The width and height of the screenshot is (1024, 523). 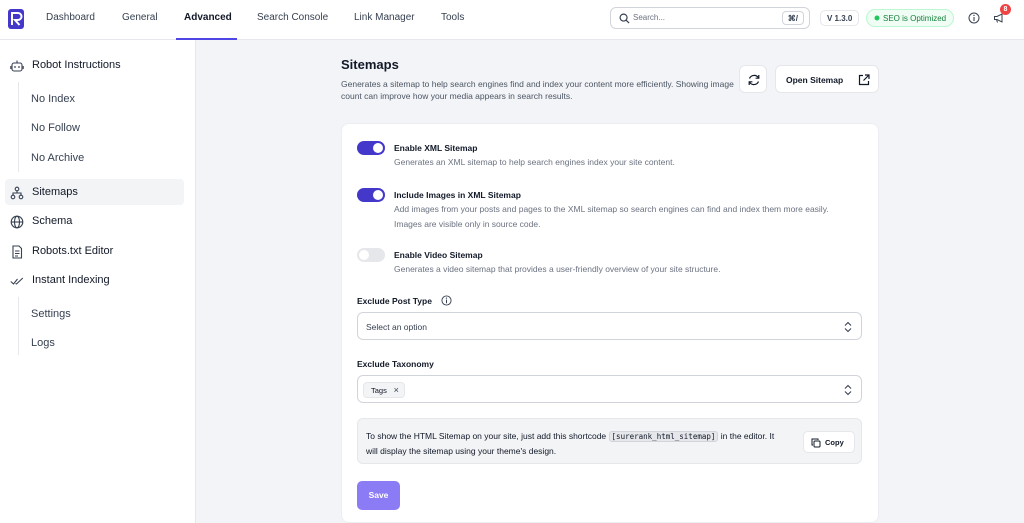 I want to click on taxonomy-tag-chip: Tags ×, so click(x=384, y=390).